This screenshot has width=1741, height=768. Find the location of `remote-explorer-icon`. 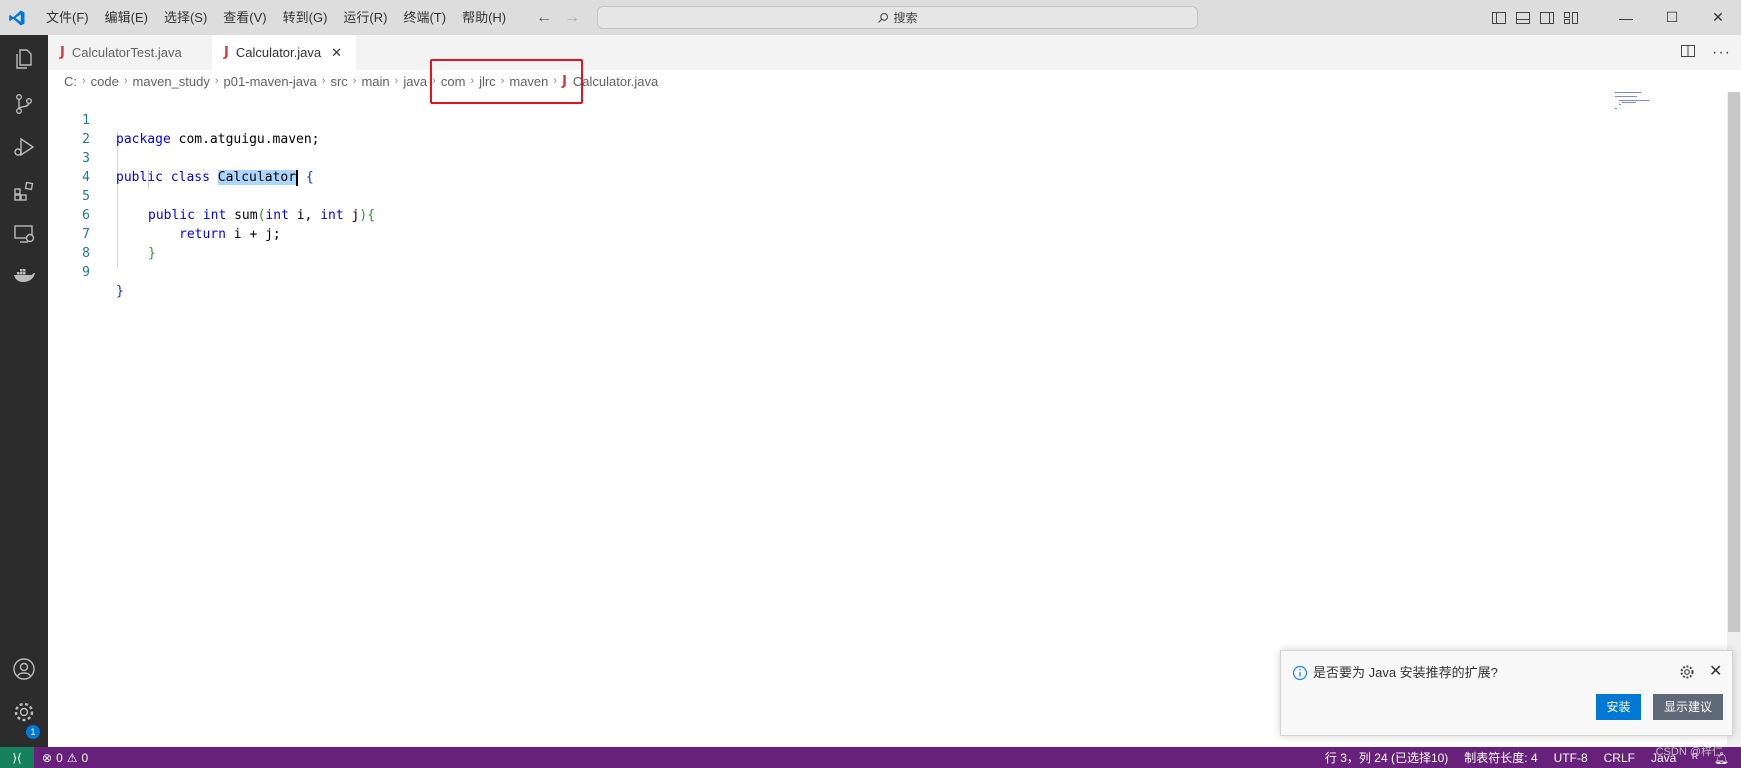

remote-explorer-icon is located at coordinates (24, 234).